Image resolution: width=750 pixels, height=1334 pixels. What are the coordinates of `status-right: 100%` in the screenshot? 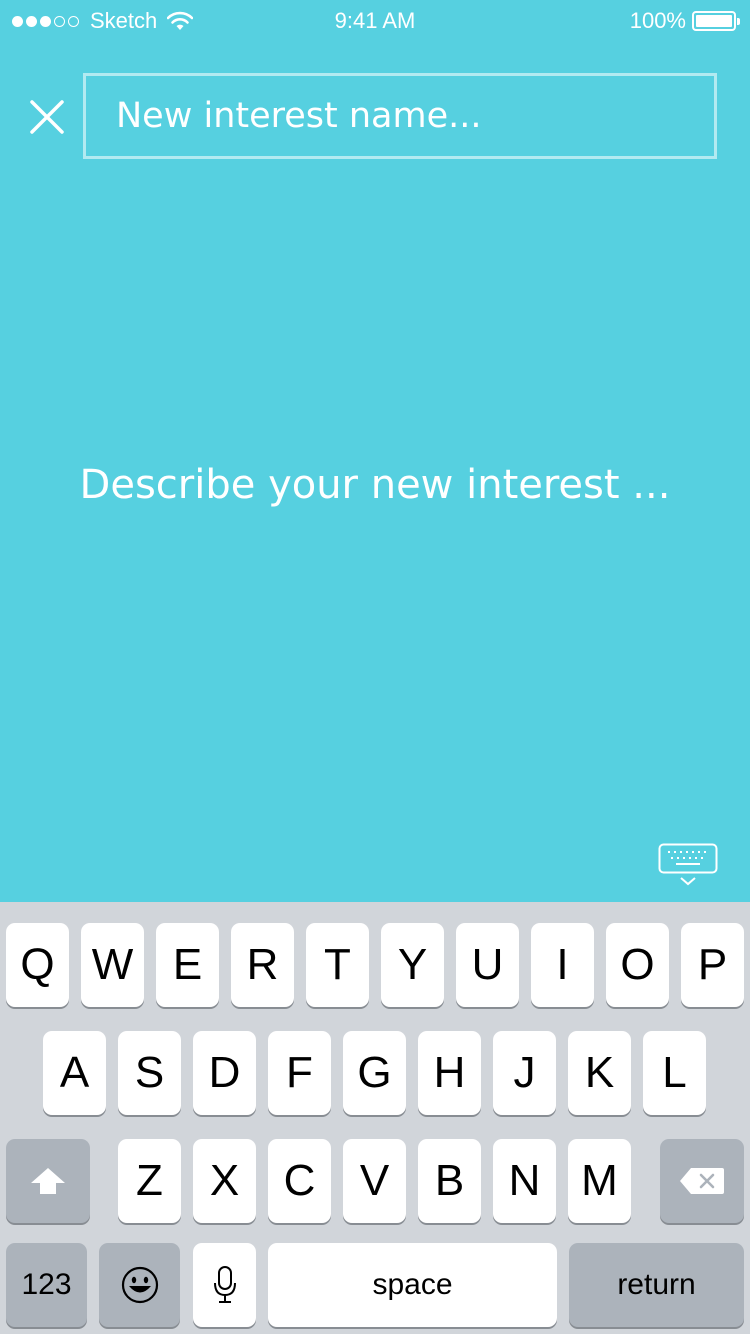 It's located at (684, 21).